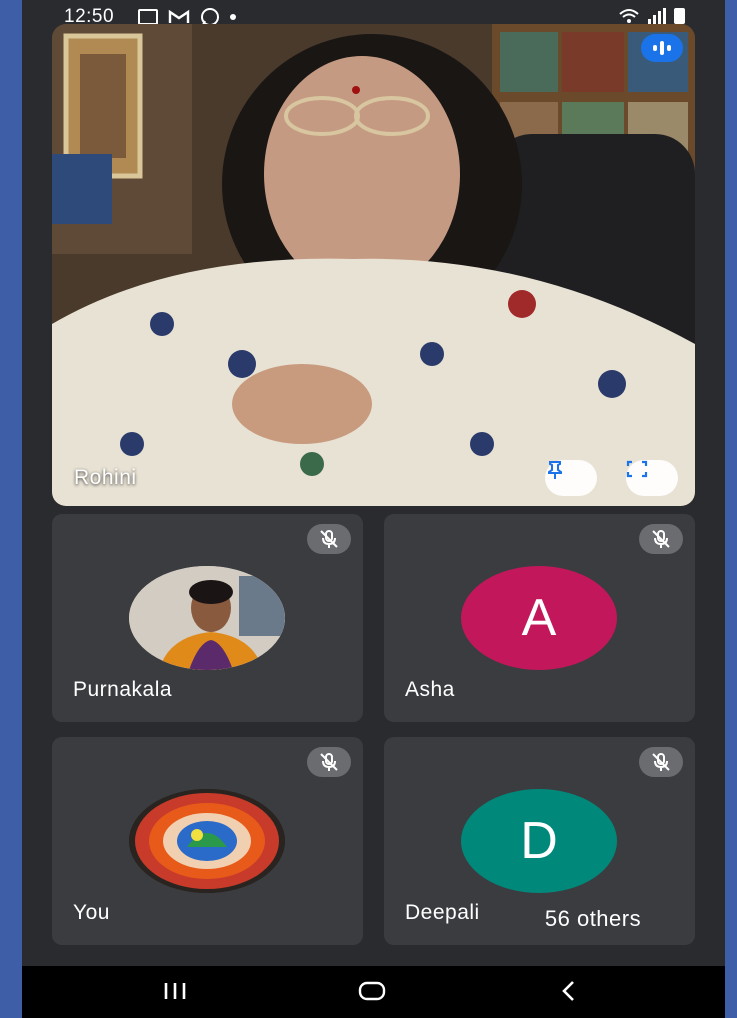 The image size is (737, 1018). Describe the element at coordinates (430, 689) in the screenshot. I see `participant-name: Asha` at that location.